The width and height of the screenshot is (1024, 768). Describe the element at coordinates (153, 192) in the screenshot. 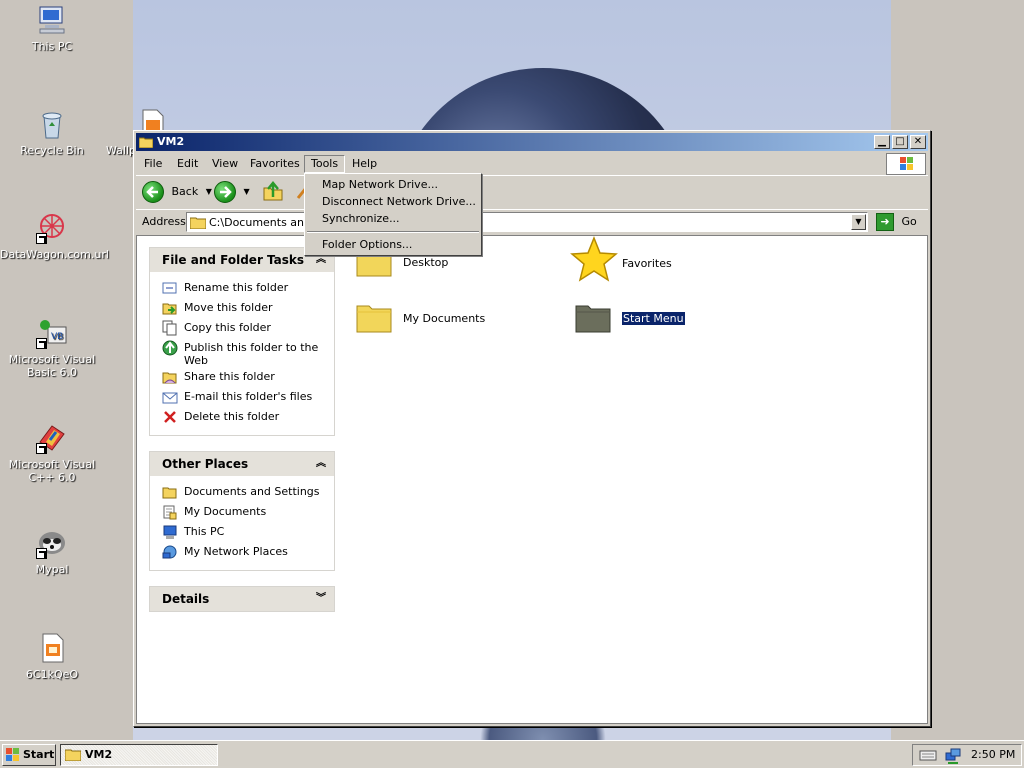

I see `back-arrow-icon` at that location.